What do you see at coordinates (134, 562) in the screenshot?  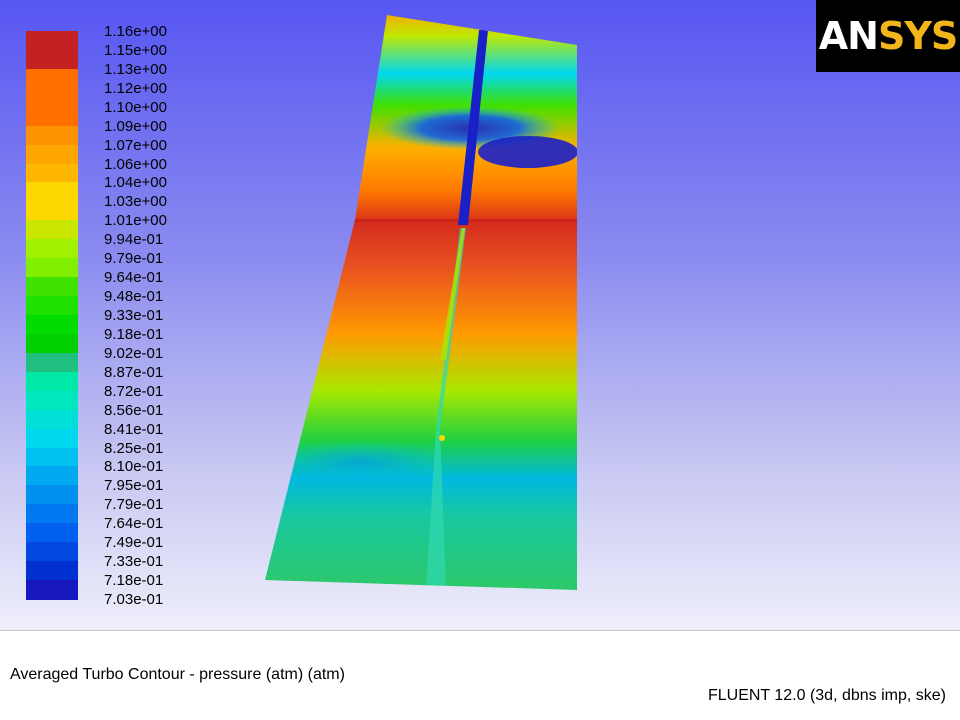 I see `legend-tick-label: 7.33e-01` at bounding box center [134, 562].